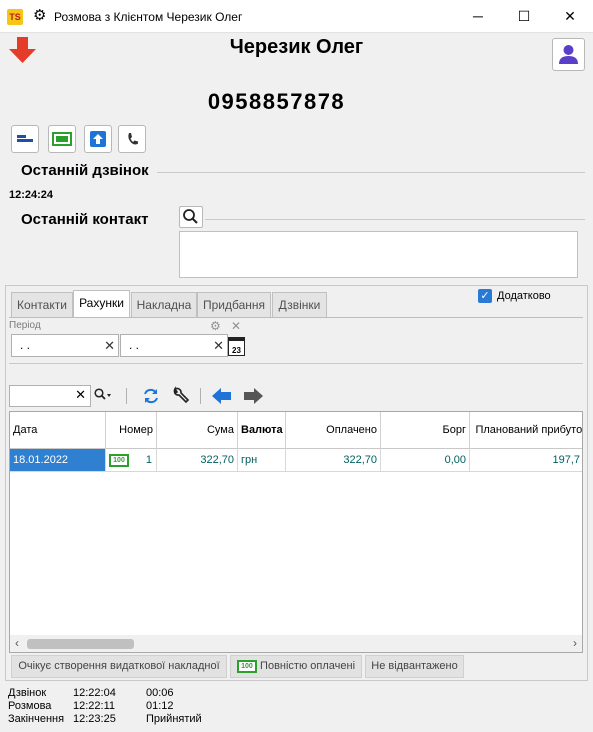 The image size is (593, 732). I want to click on tab-waybill: Накладна, so click(164, 304).